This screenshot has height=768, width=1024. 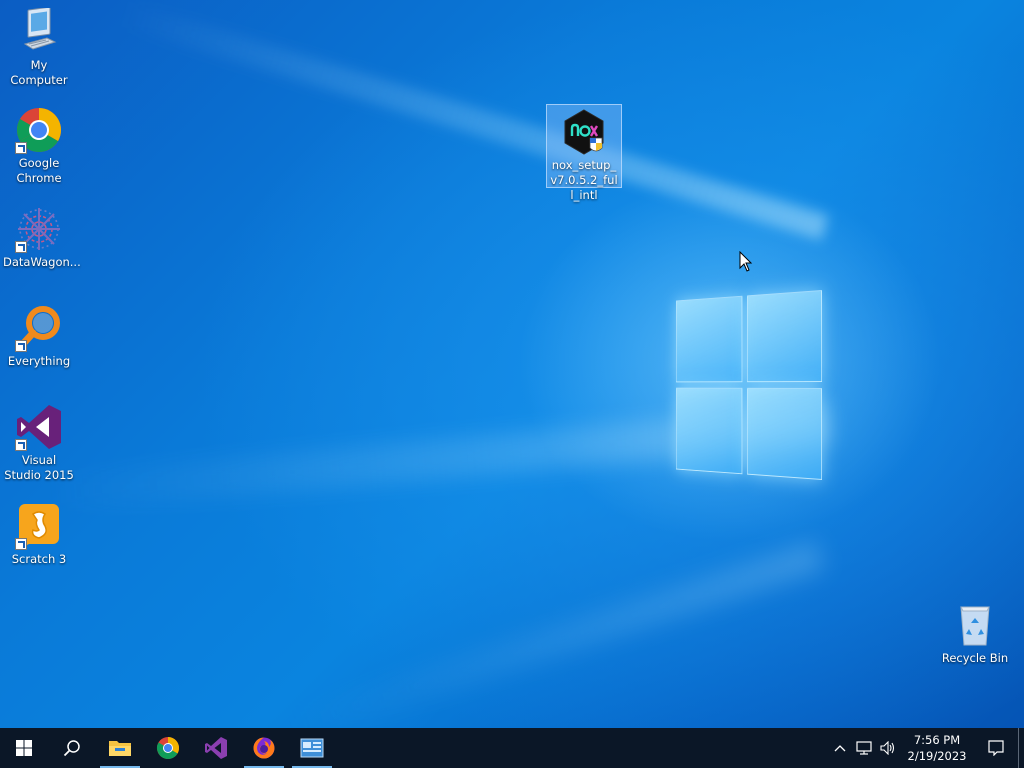 I want to click on speaker-icon, so click(x=887, y=748).